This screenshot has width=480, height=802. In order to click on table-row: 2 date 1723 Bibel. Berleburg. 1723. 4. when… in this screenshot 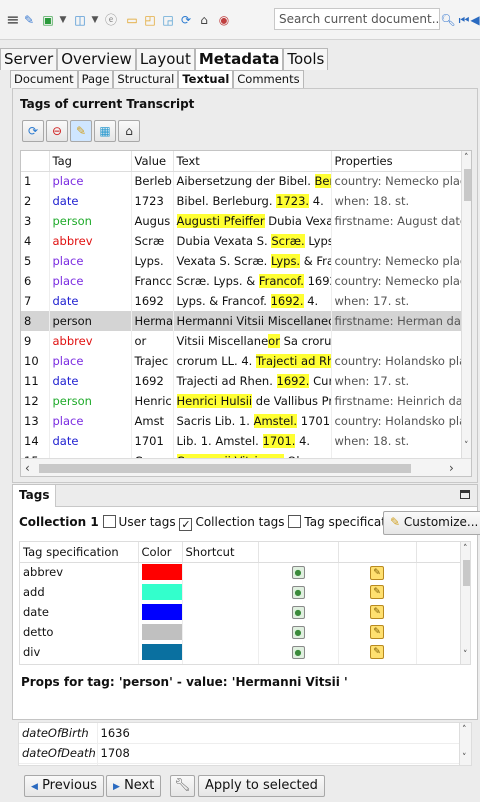, I will do `click(241, 201)`.